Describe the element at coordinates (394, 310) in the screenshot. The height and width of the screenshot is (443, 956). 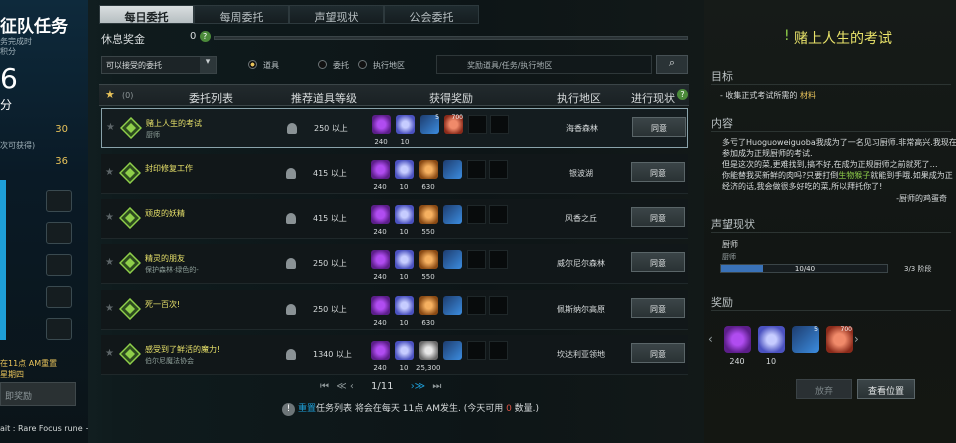
I see `quest-row: ★ 死一百次! 250 以上 240 10 630 佩斯纳尔高原 同意` at that location.